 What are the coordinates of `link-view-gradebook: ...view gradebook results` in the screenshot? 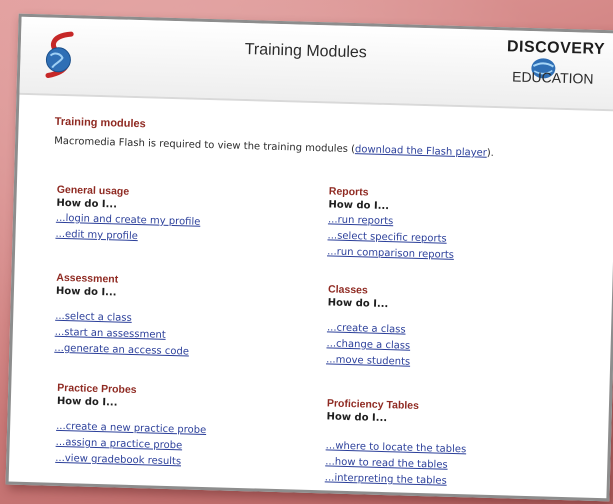 It's located at (118, 460).